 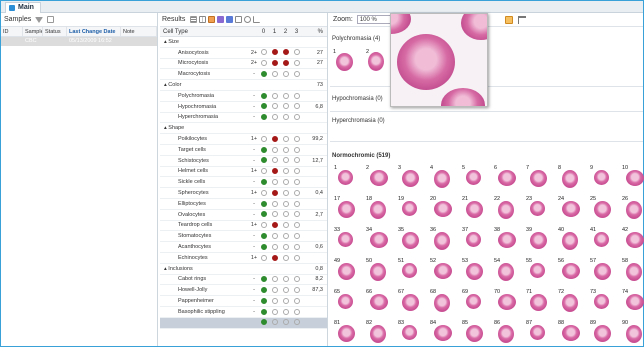 What do you see at coordinates (139, 31) in the screenshot?
I see `col-note: Note` at bounding box center [139, 31].